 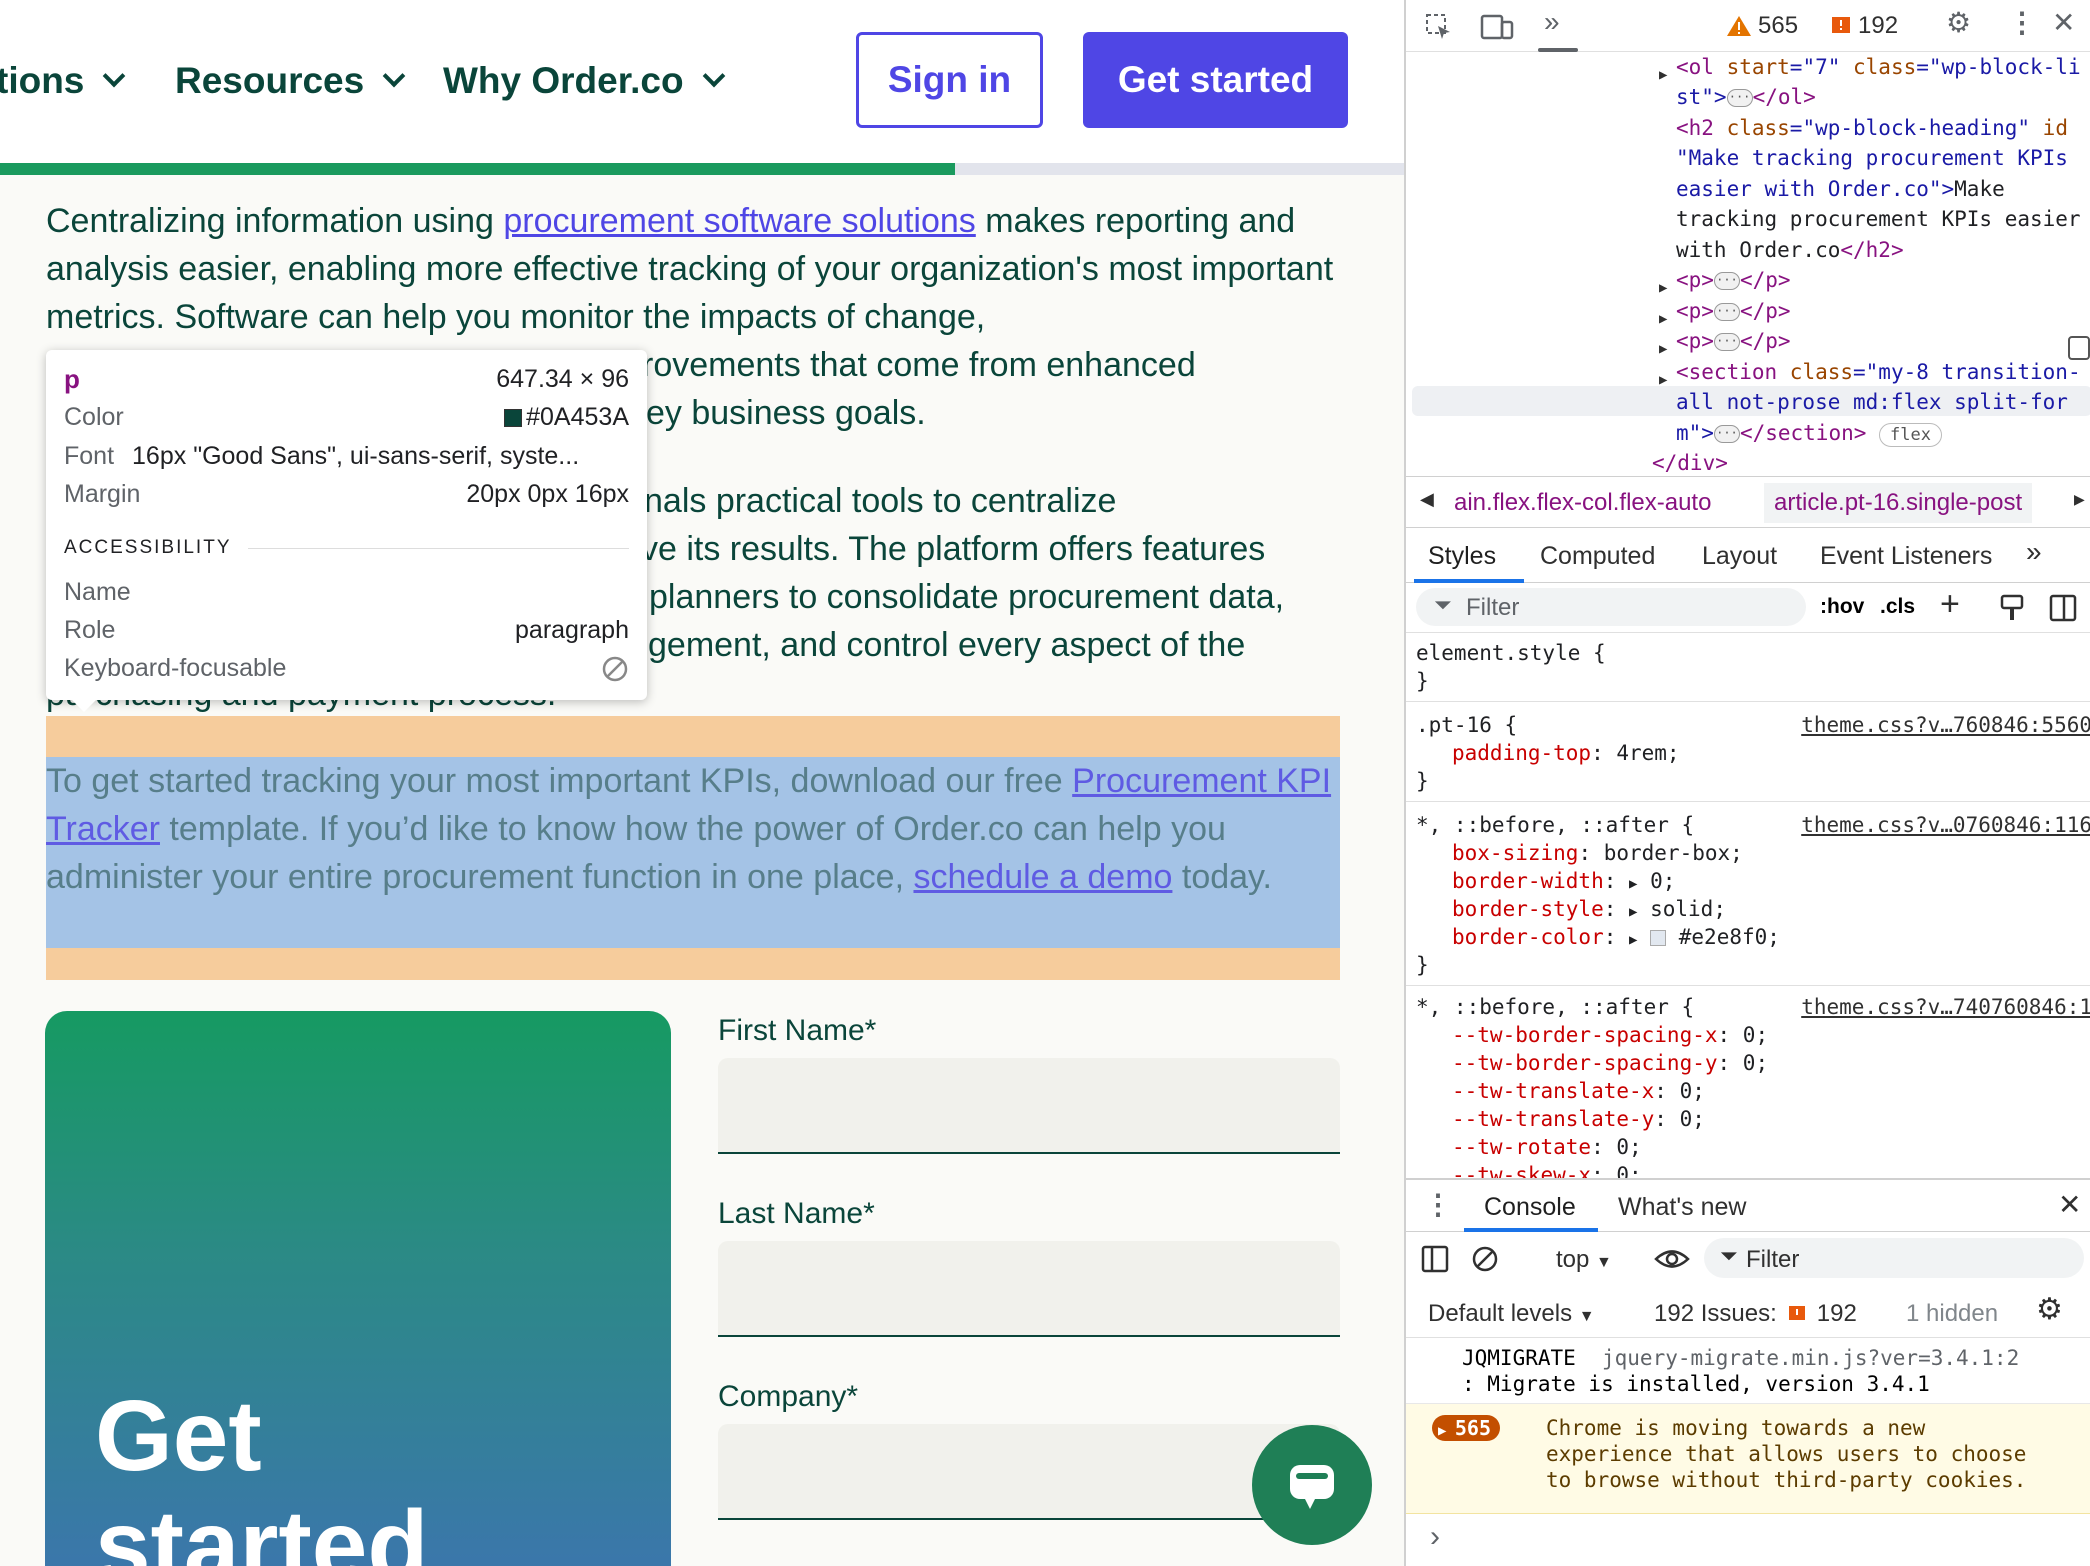 I want to click on clear-console-icon, so click(x=1485, y=1259).